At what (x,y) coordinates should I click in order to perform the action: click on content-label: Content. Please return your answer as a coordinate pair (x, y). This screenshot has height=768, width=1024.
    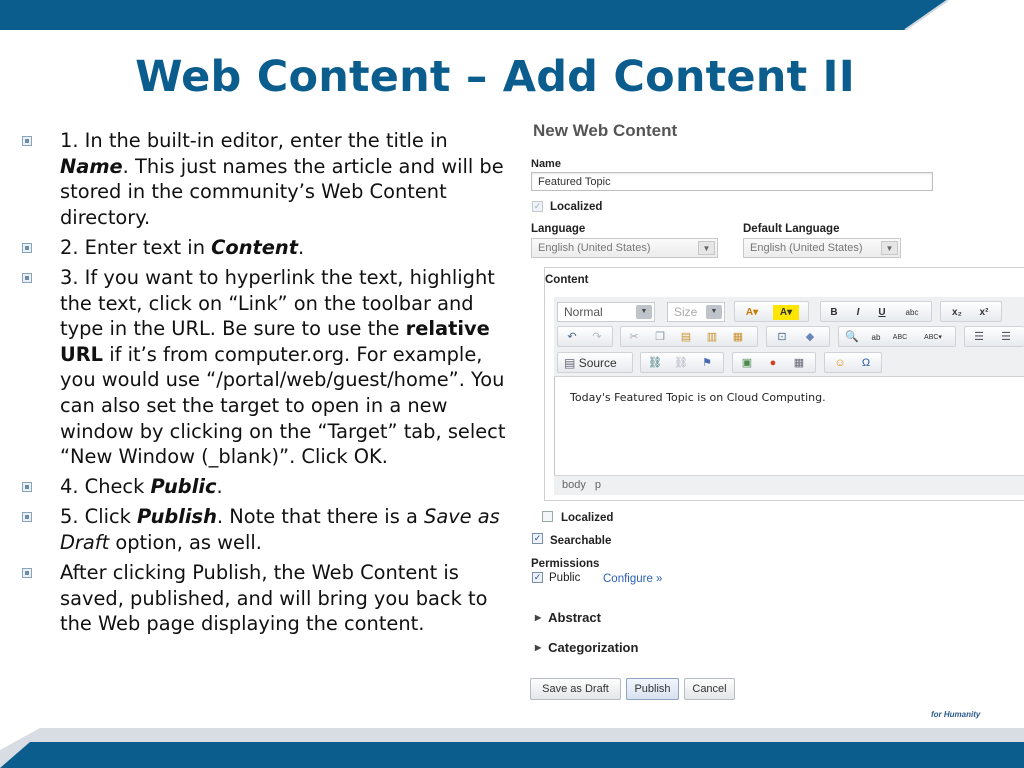
    Looking at the image, I should click on (567, 280).